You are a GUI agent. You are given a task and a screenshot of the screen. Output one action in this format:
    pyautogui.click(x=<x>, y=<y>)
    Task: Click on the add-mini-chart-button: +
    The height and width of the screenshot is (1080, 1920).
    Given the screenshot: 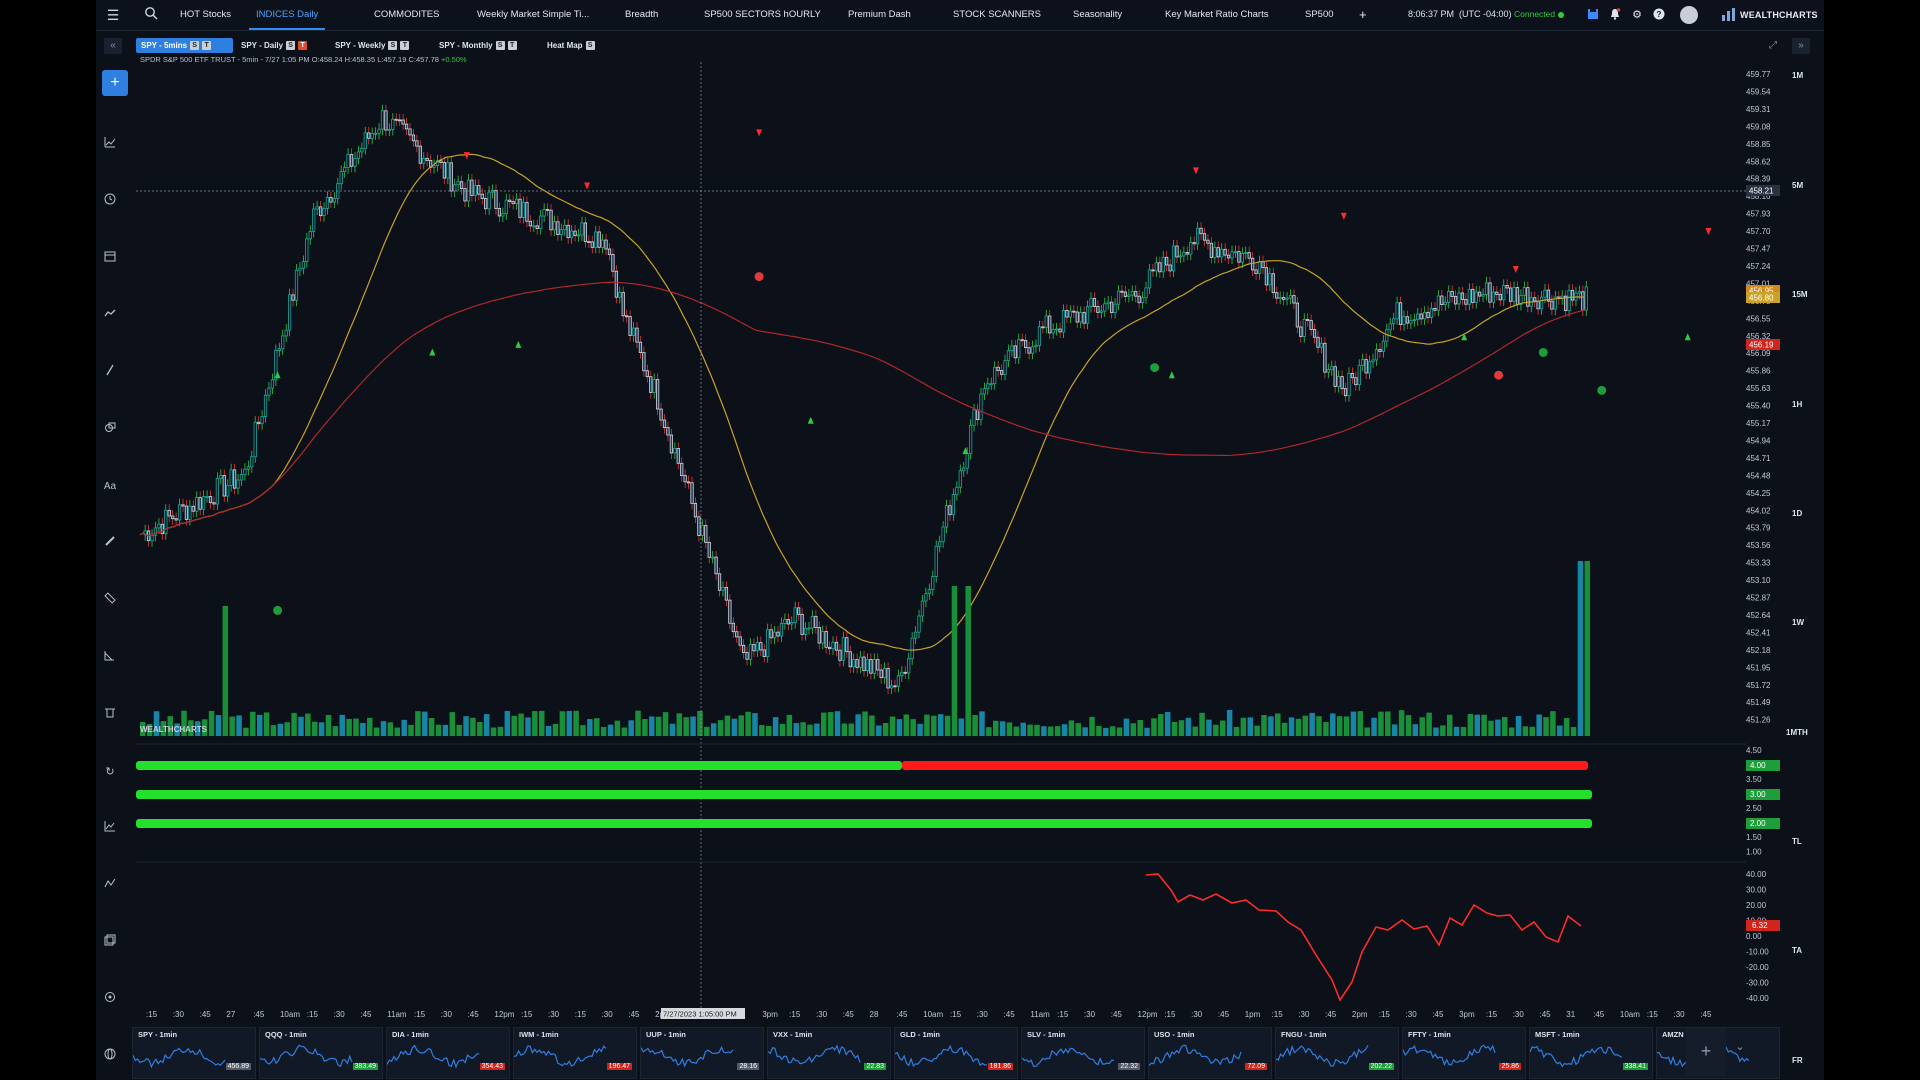 What is the action you would take?
    pyautogui.click(x=1706, y=1052)
    